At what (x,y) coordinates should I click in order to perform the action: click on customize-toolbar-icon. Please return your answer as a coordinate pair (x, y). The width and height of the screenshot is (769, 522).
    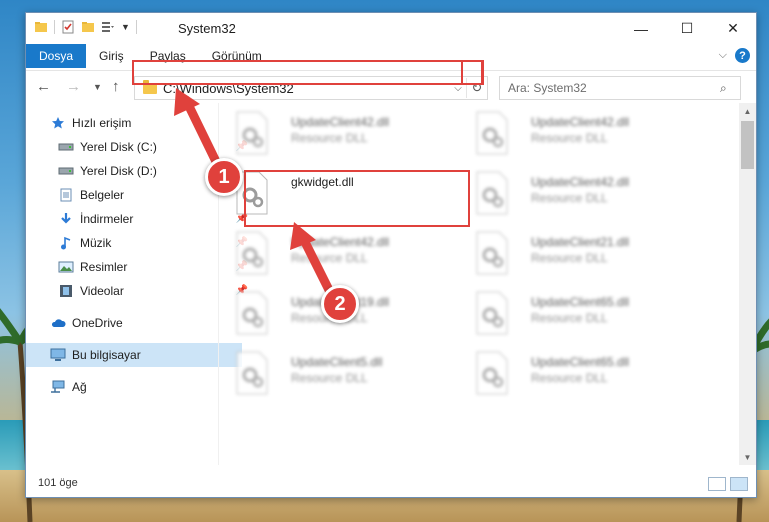
    Looking at the image, I should click on (108, 27).